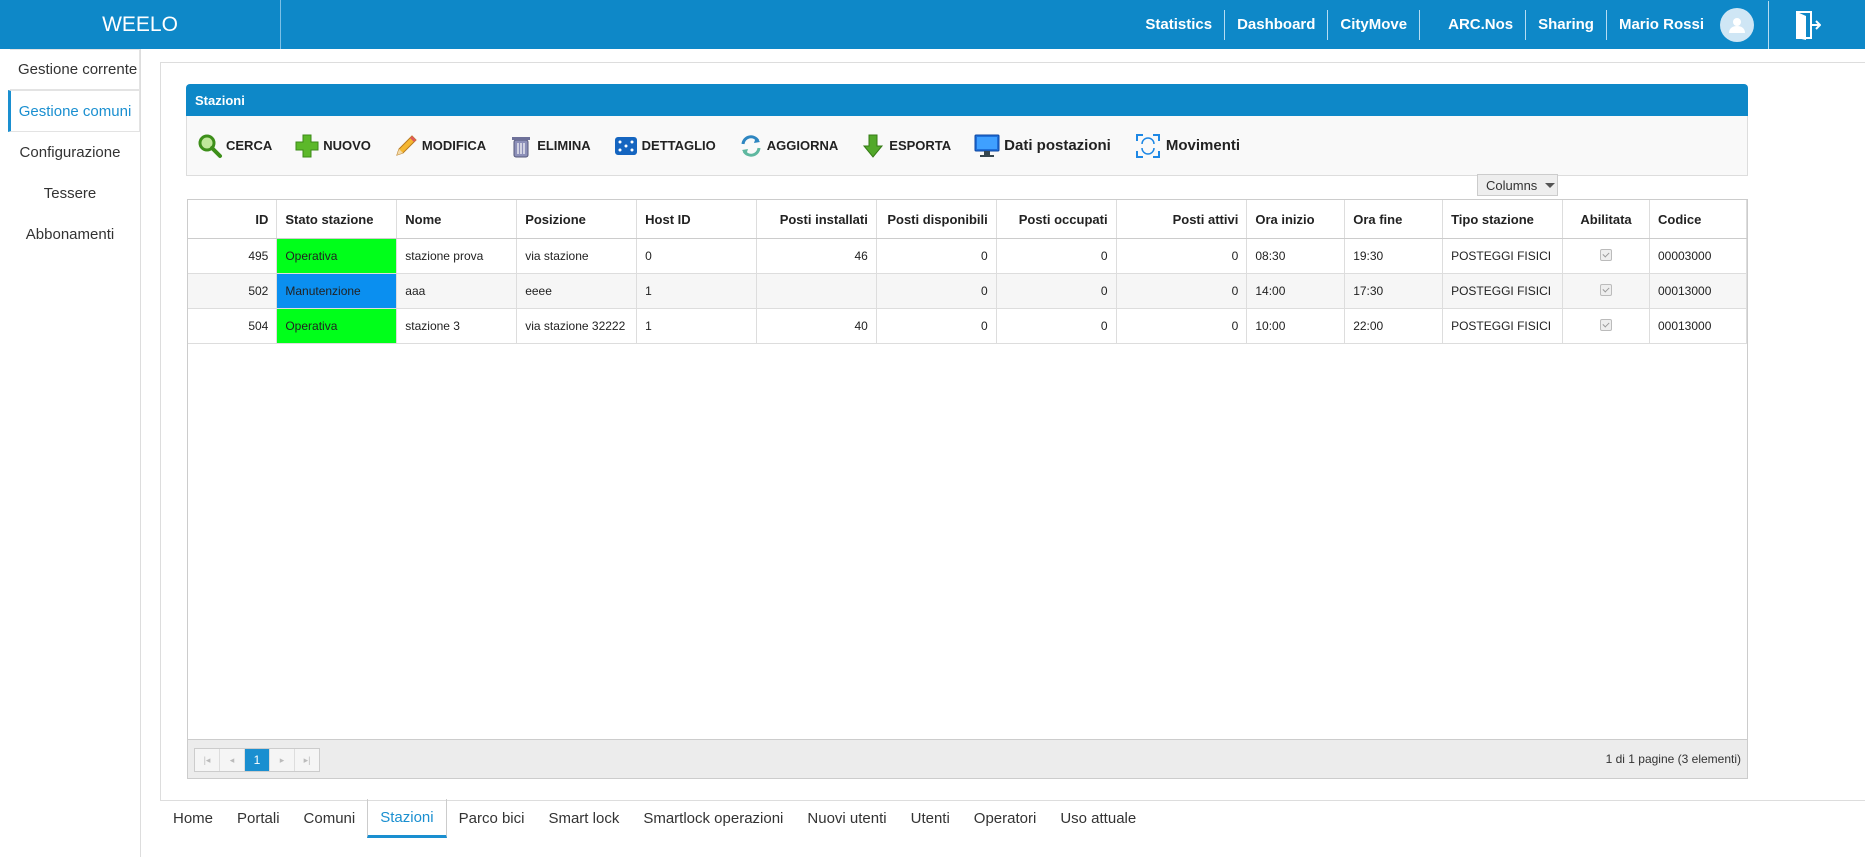 The image size is (1865, 857). I want to click on logout-icon, so click(1817, 24).